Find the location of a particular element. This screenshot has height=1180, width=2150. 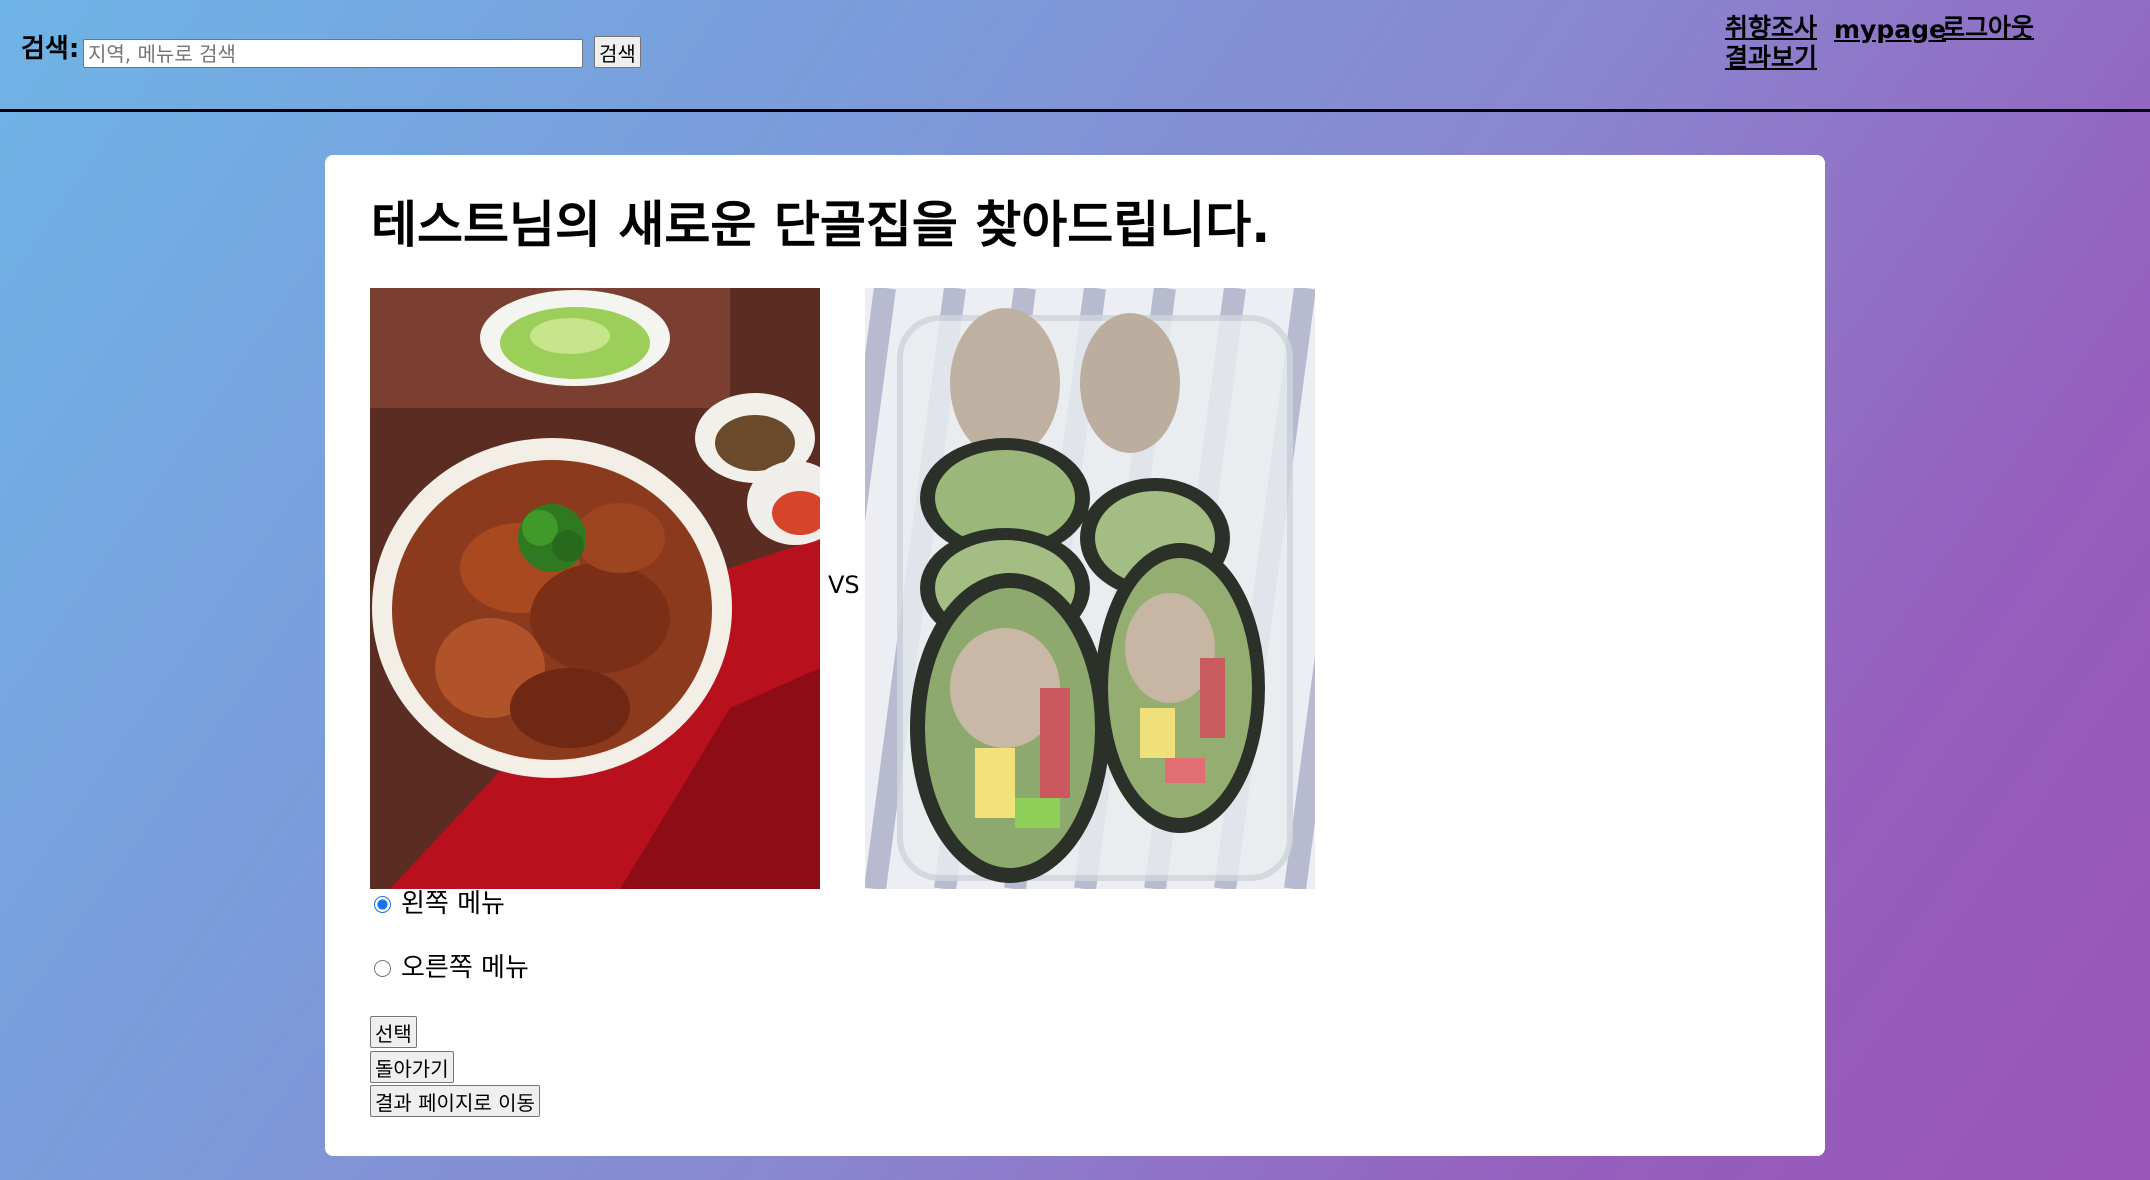

left-menu-image is located at coordinates (595, 588).